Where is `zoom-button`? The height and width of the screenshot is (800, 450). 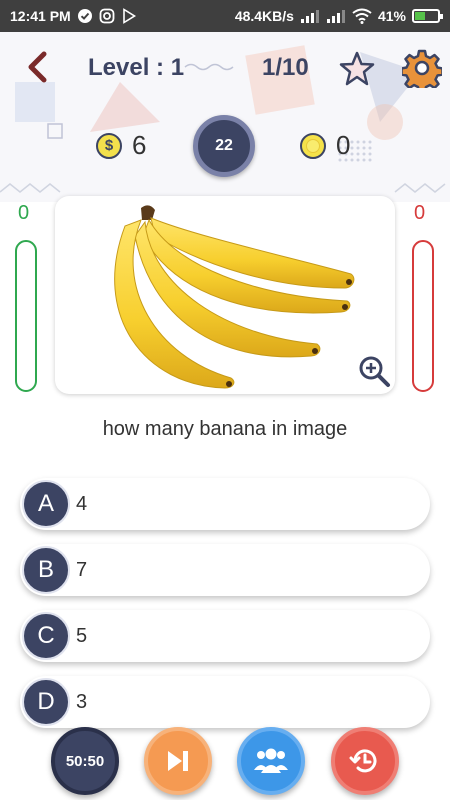 zoom-button is located at coordinates (374, 371).